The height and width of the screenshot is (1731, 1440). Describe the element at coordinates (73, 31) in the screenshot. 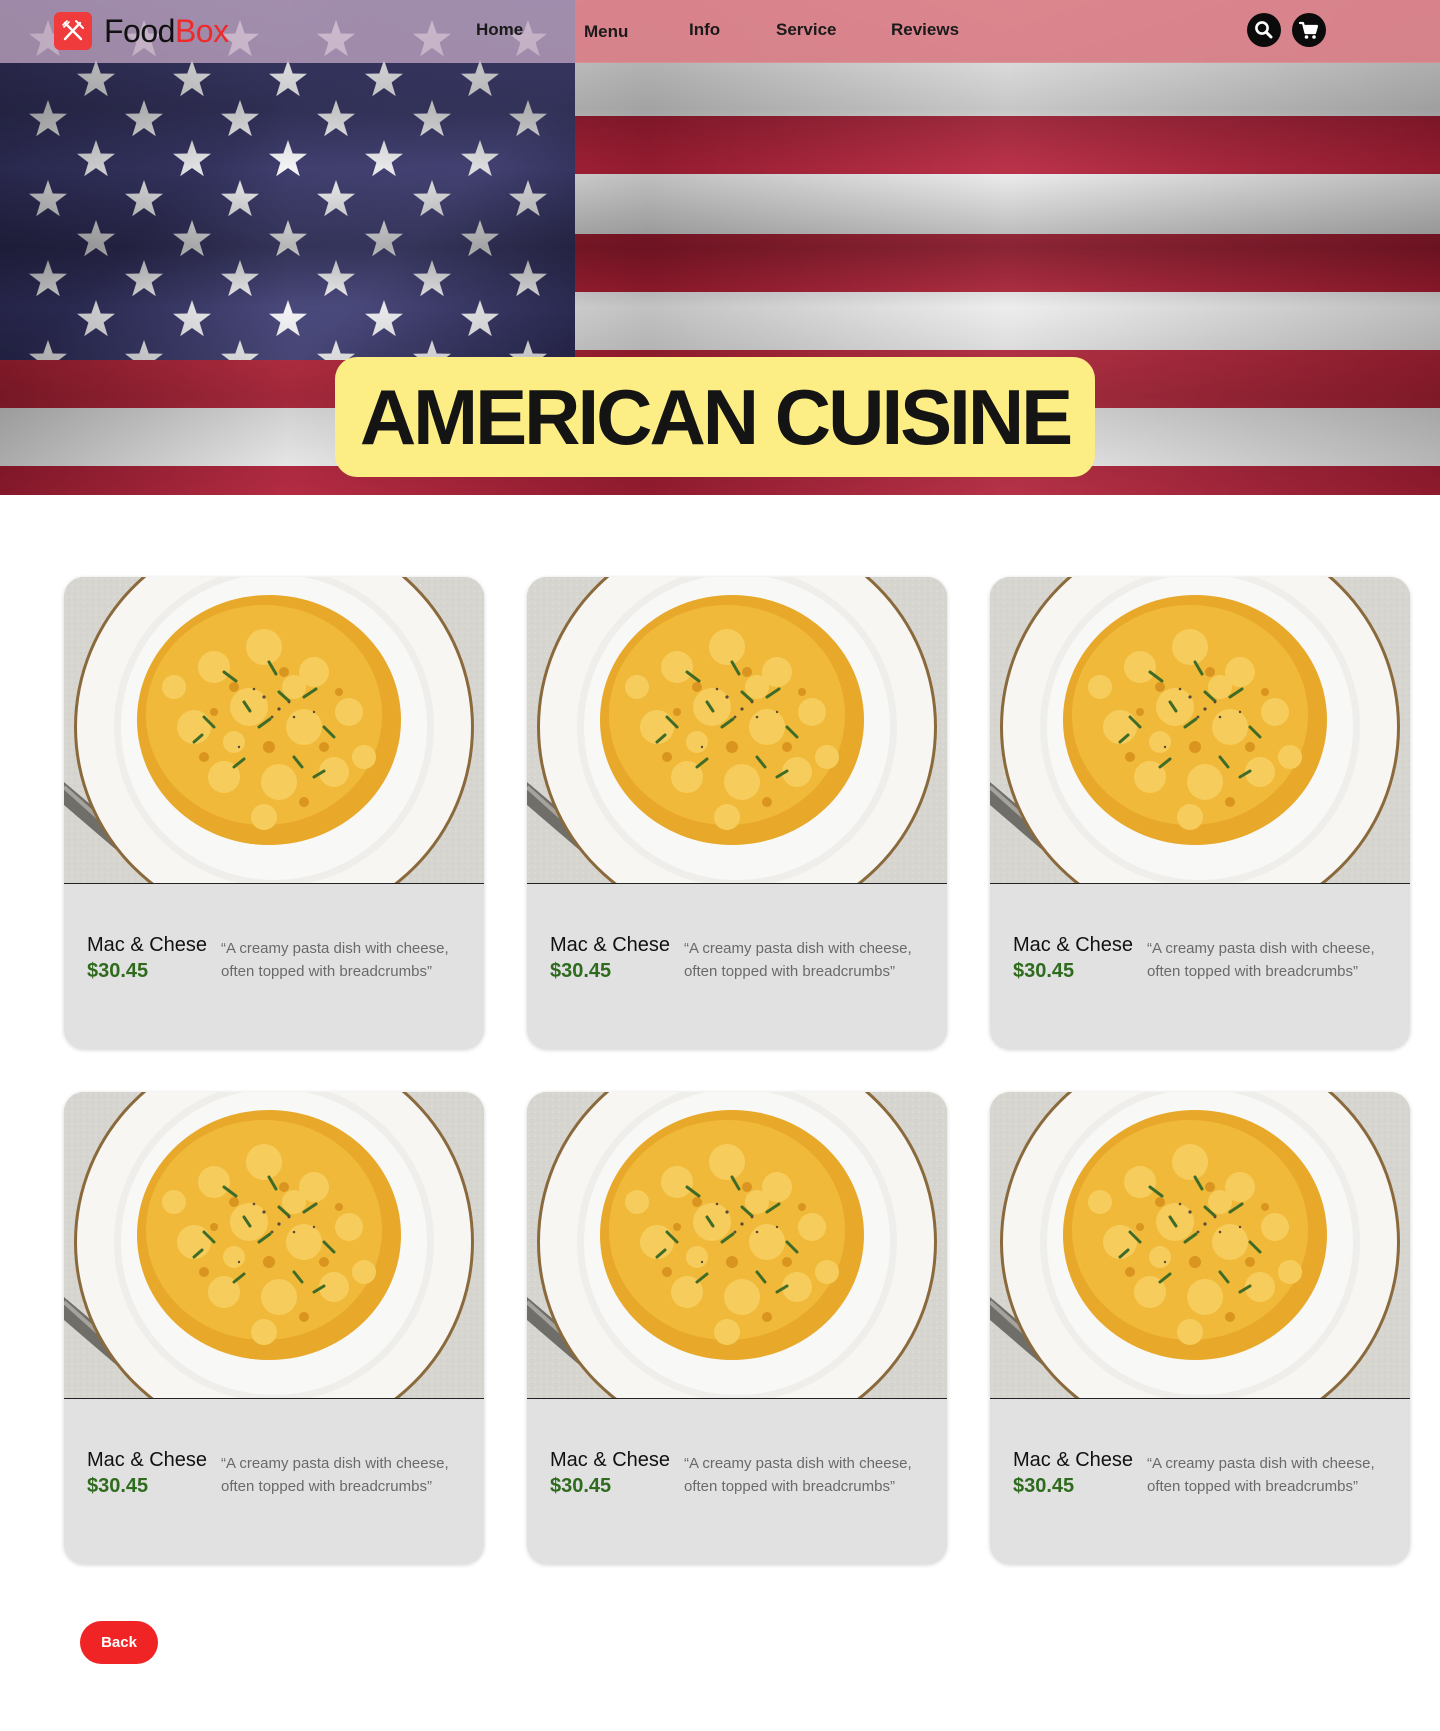

I see `fork-knife-icon` at that location.